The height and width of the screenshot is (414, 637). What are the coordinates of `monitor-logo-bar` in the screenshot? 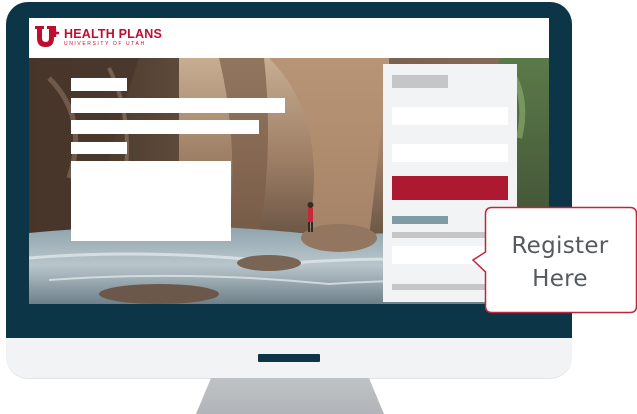 It's located at (289, 358).